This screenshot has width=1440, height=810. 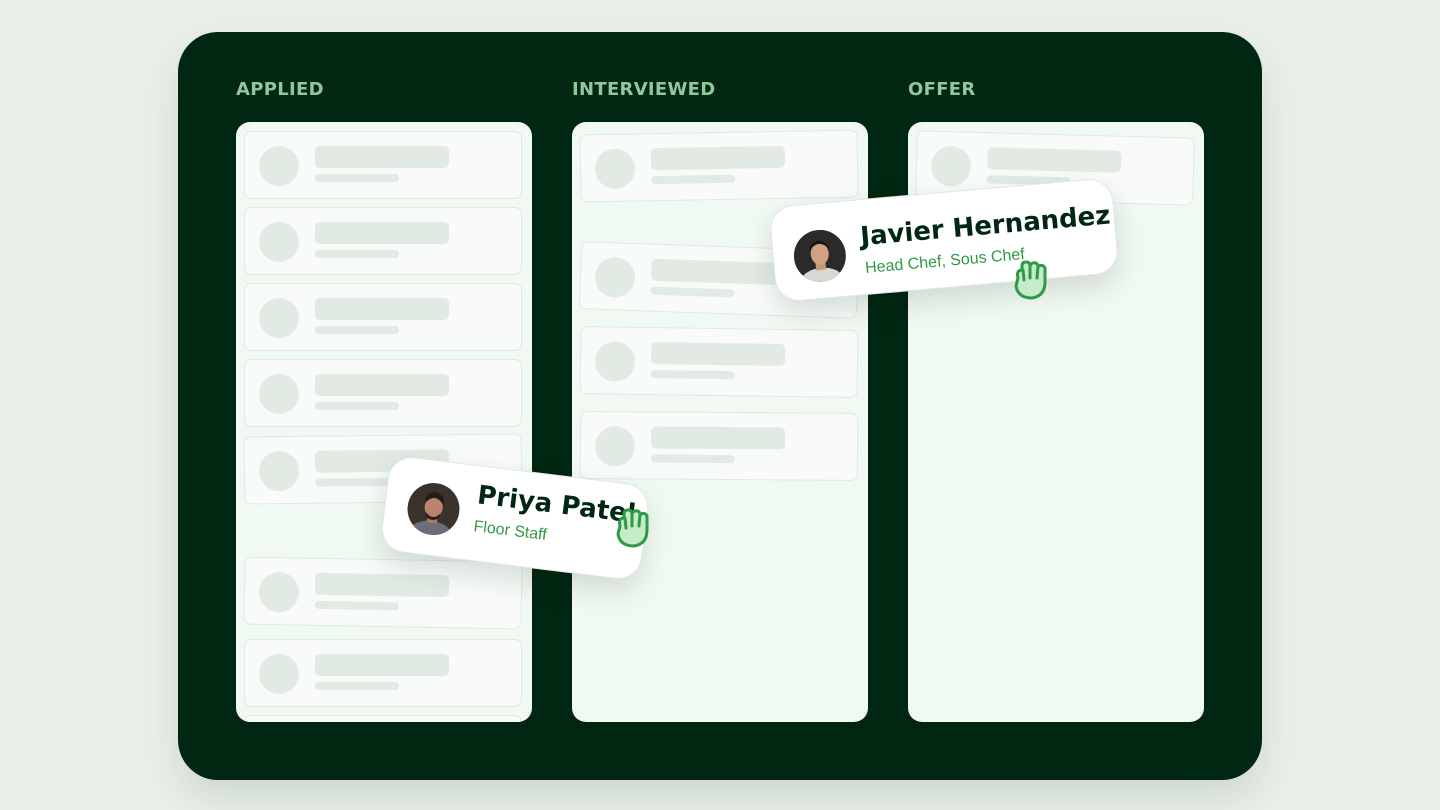 What do you see at coordinates (510, 531) in the screenshot?
I see `candidate-role: Floor Staff` at bounding box center [510, 531].